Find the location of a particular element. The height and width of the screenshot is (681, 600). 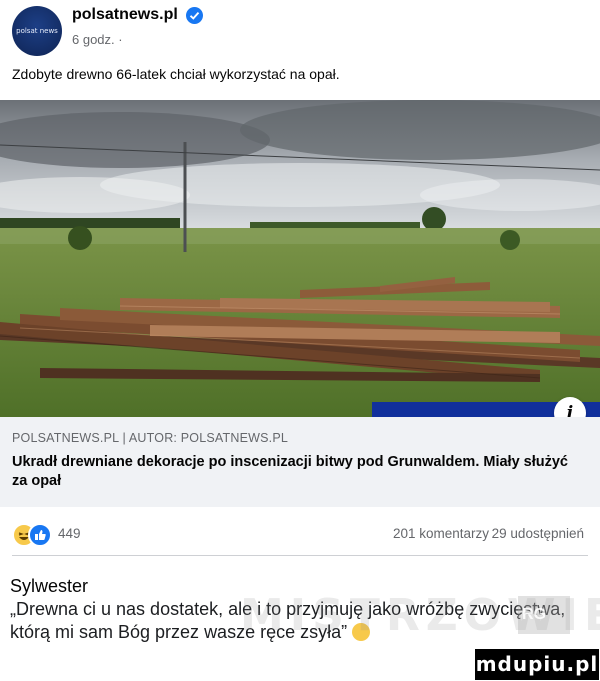

avatar-logo-text: polsat news is located at coordinates (37, 31).